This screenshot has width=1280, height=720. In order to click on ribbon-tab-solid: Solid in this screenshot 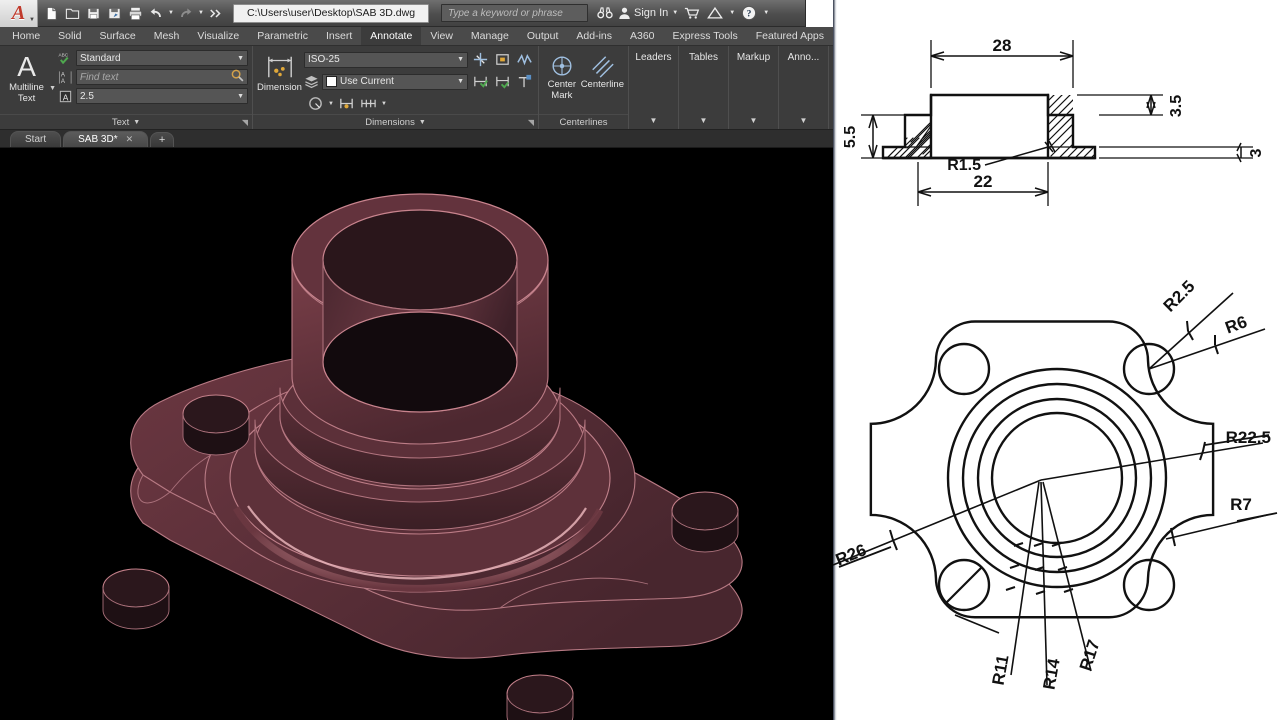, I will do `click(69, 36)`.